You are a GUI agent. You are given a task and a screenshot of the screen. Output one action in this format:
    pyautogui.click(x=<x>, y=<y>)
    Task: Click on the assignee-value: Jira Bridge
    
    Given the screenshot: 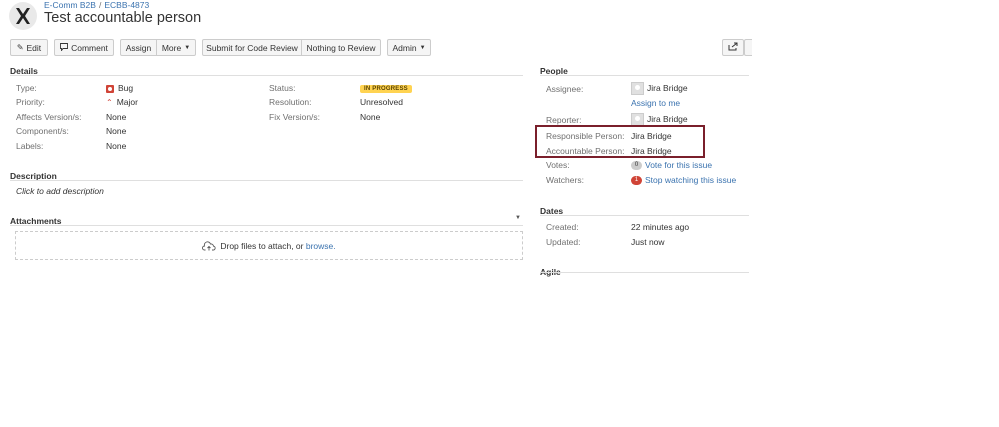 What is the action you would take?
    pyautogui.click(x=659, y=88)
    